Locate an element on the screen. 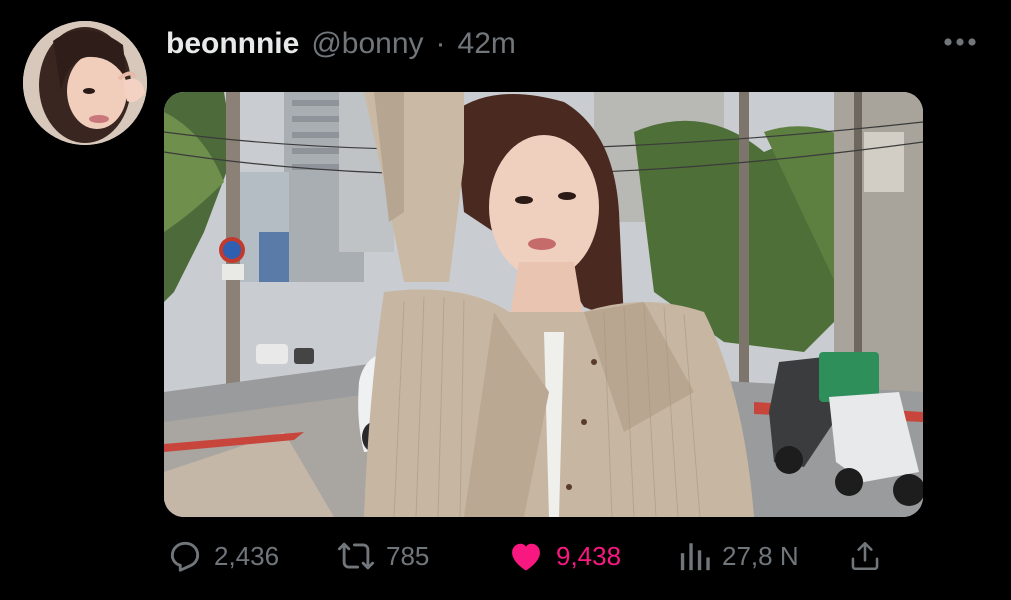 This screenshot has height=600, width=1011. reply-count: 2,436 is located at coordinates (247, 555).